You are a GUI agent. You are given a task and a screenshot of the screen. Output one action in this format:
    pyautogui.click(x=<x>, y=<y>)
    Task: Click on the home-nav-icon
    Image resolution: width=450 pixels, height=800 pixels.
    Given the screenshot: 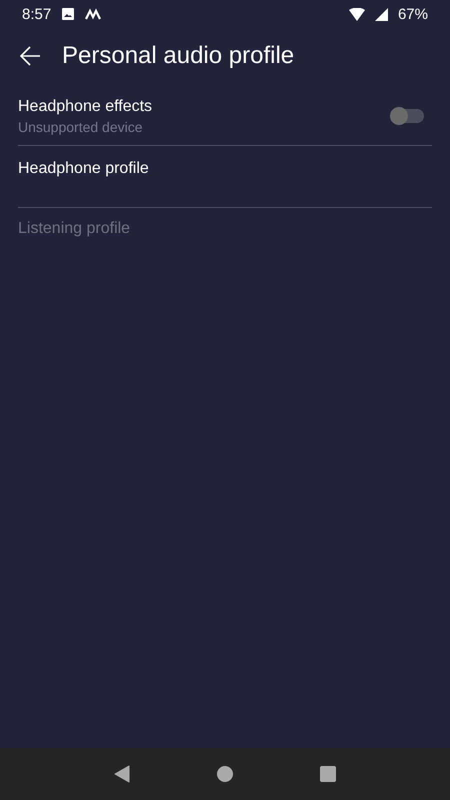 What is the action you would take?
    pyautogui.click(x=224, y=774)
    